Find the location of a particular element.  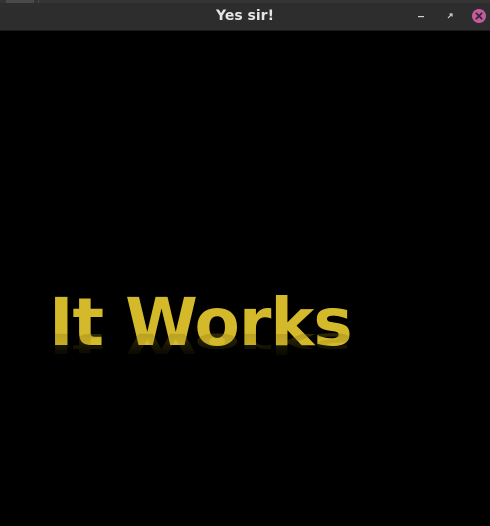

maximize-button is located at coordinates (450, 16).